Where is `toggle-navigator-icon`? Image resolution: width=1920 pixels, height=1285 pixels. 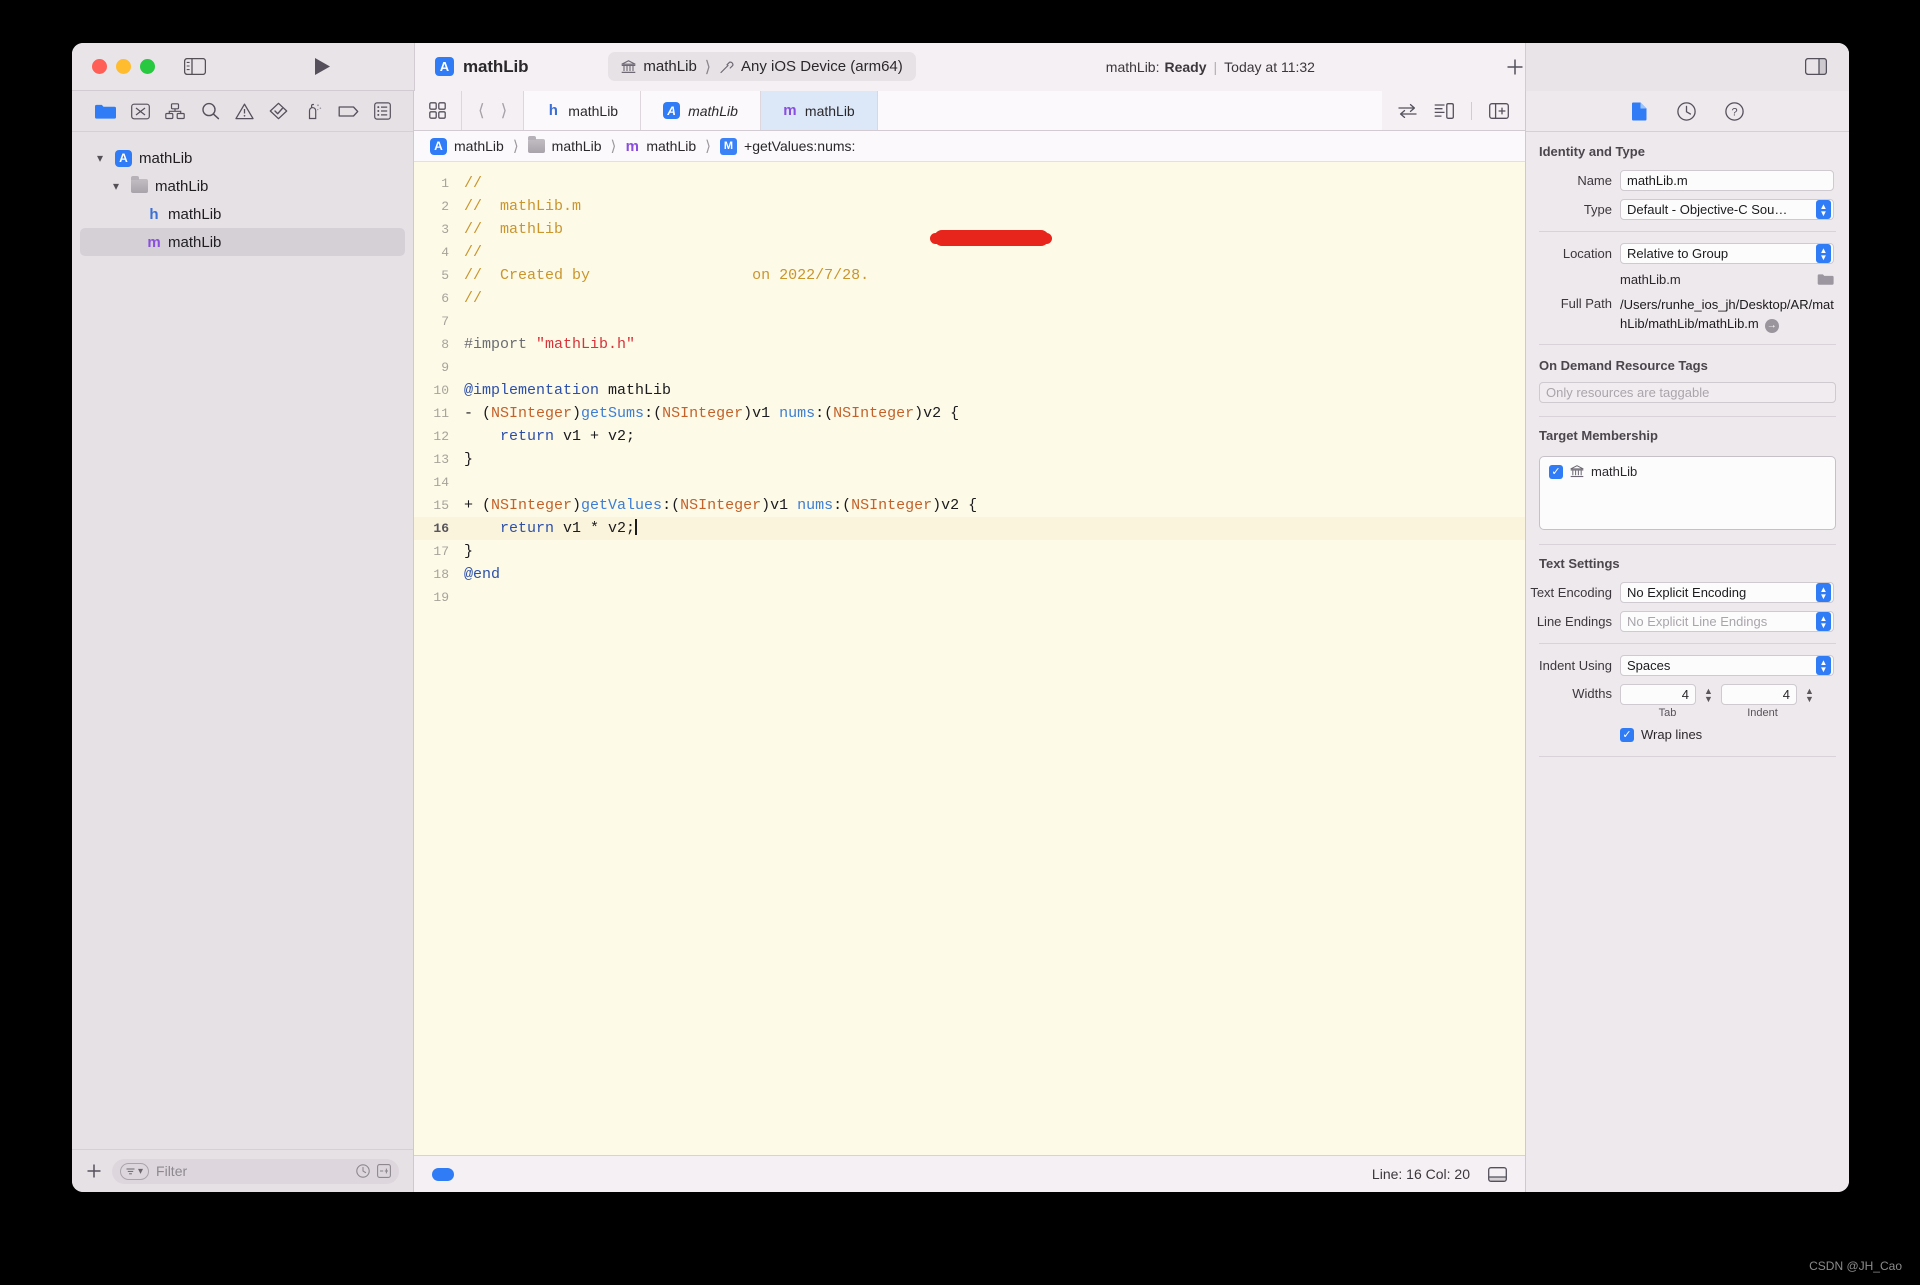
toggle-navigator-icon is located at coordinates (195, 66).